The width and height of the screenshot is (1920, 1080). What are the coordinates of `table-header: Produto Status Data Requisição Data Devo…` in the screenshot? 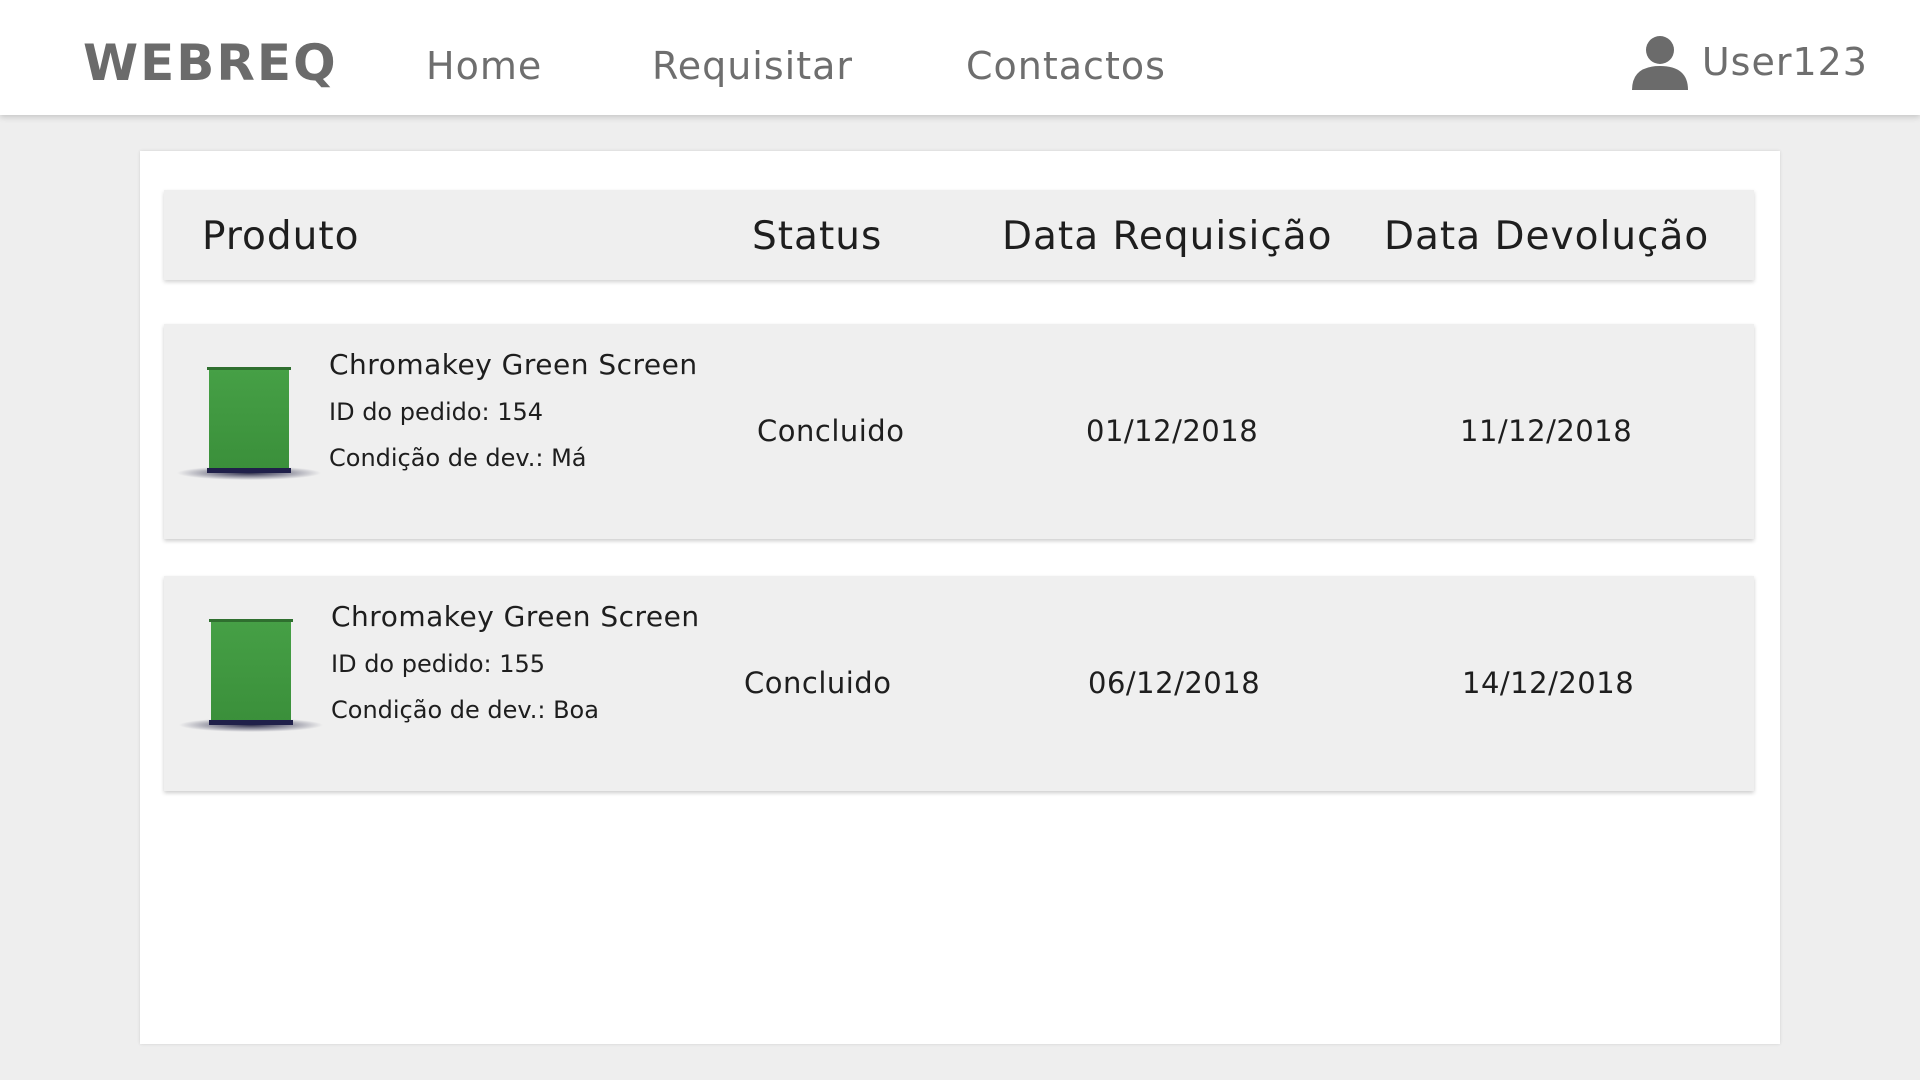 It's located at (959, 235).